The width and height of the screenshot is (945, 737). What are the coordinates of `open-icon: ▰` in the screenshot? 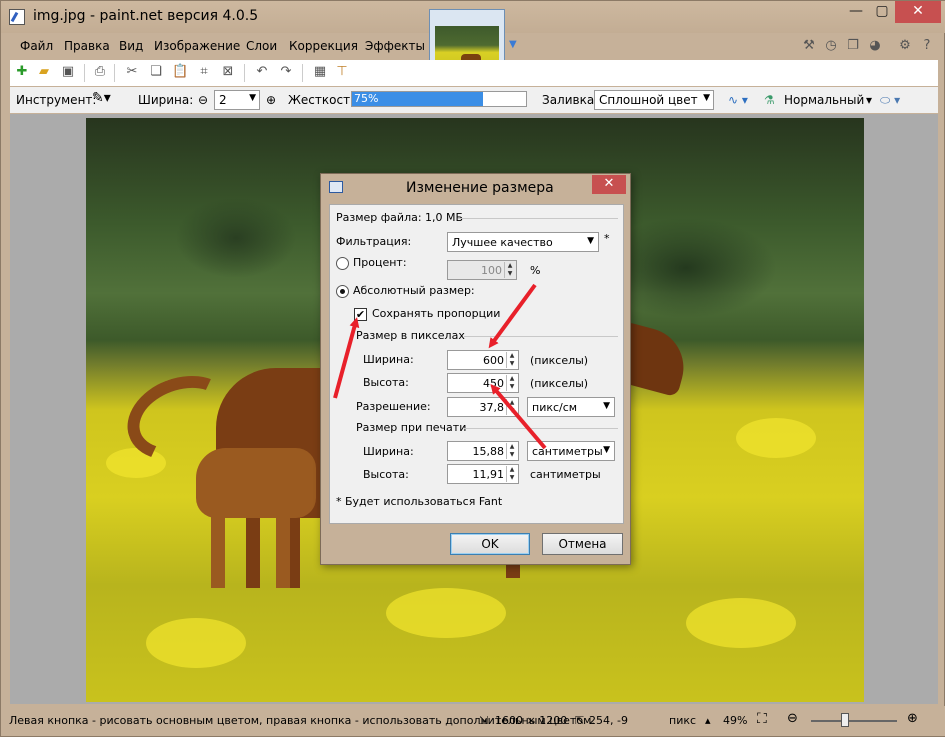 It's located at (44, 72).